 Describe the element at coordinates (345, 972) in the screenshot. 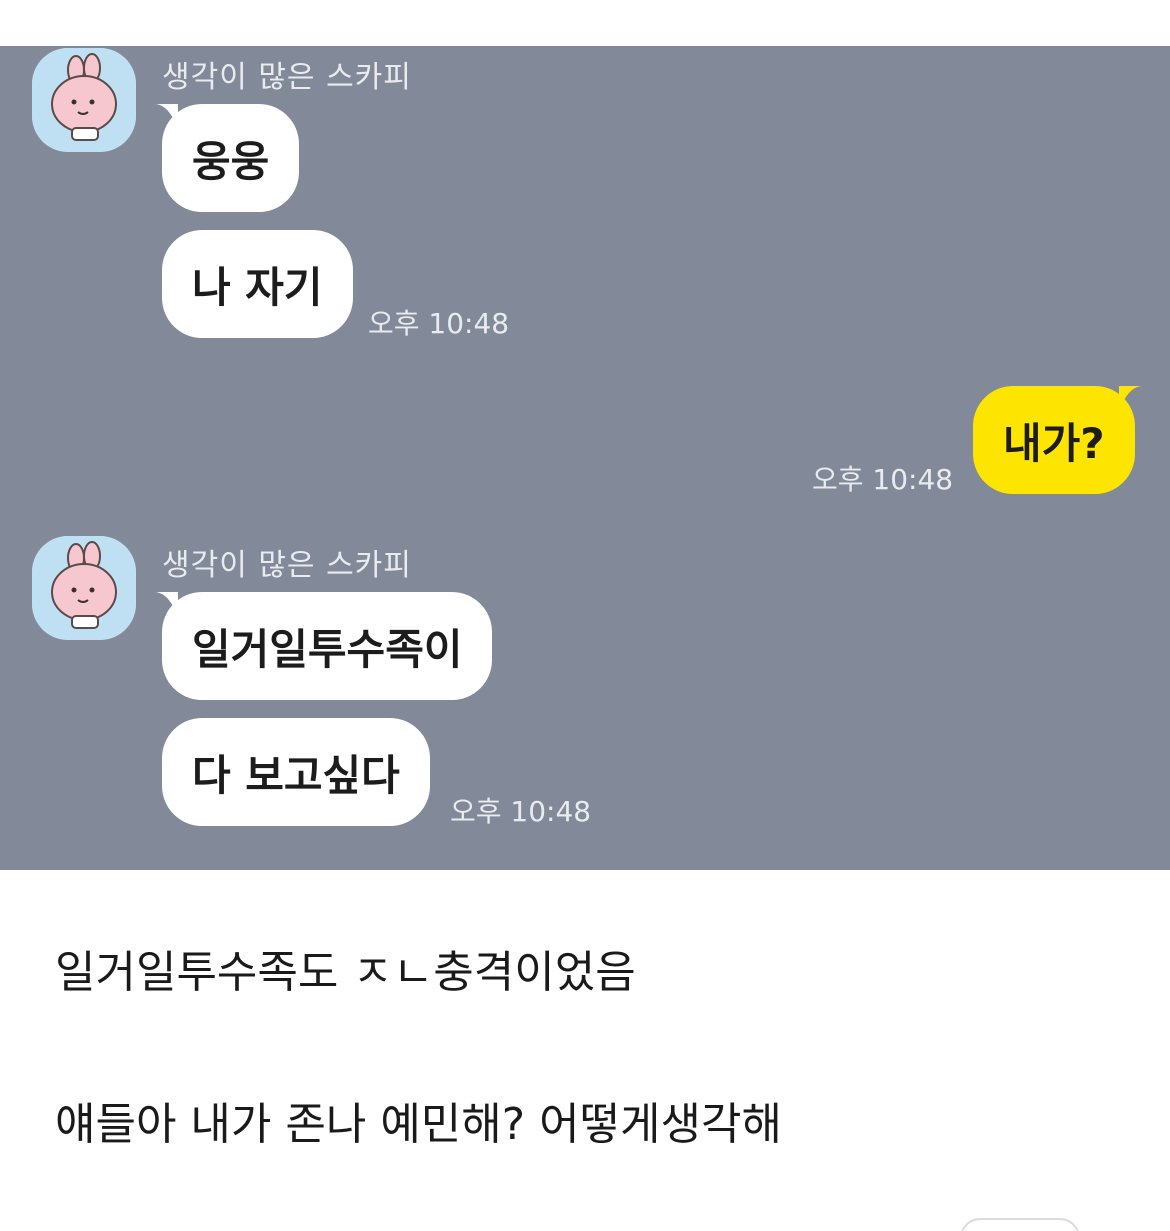

I see `post-text-line: 일거일투수족도 ㅈㄴ충격이었음` at that location.